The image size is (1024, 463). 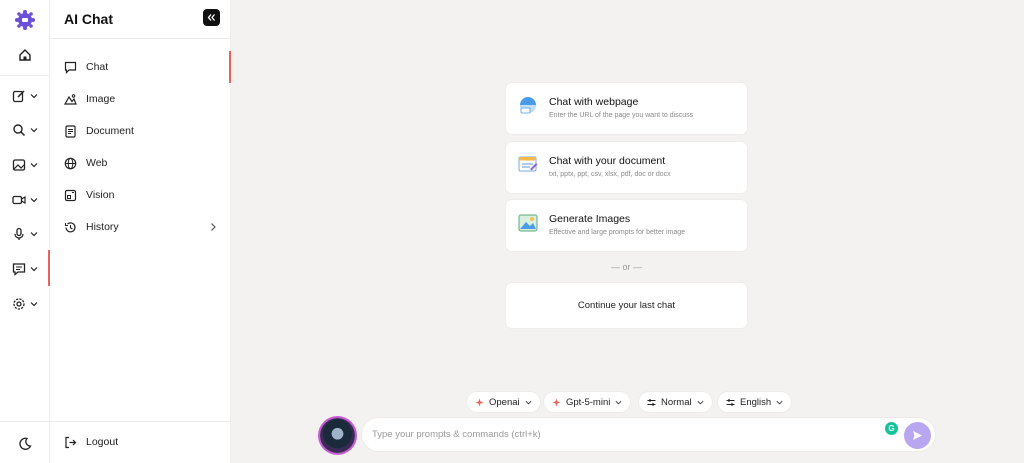 I want to click on sidebar-item-history: History, so click(x=140, y=227).